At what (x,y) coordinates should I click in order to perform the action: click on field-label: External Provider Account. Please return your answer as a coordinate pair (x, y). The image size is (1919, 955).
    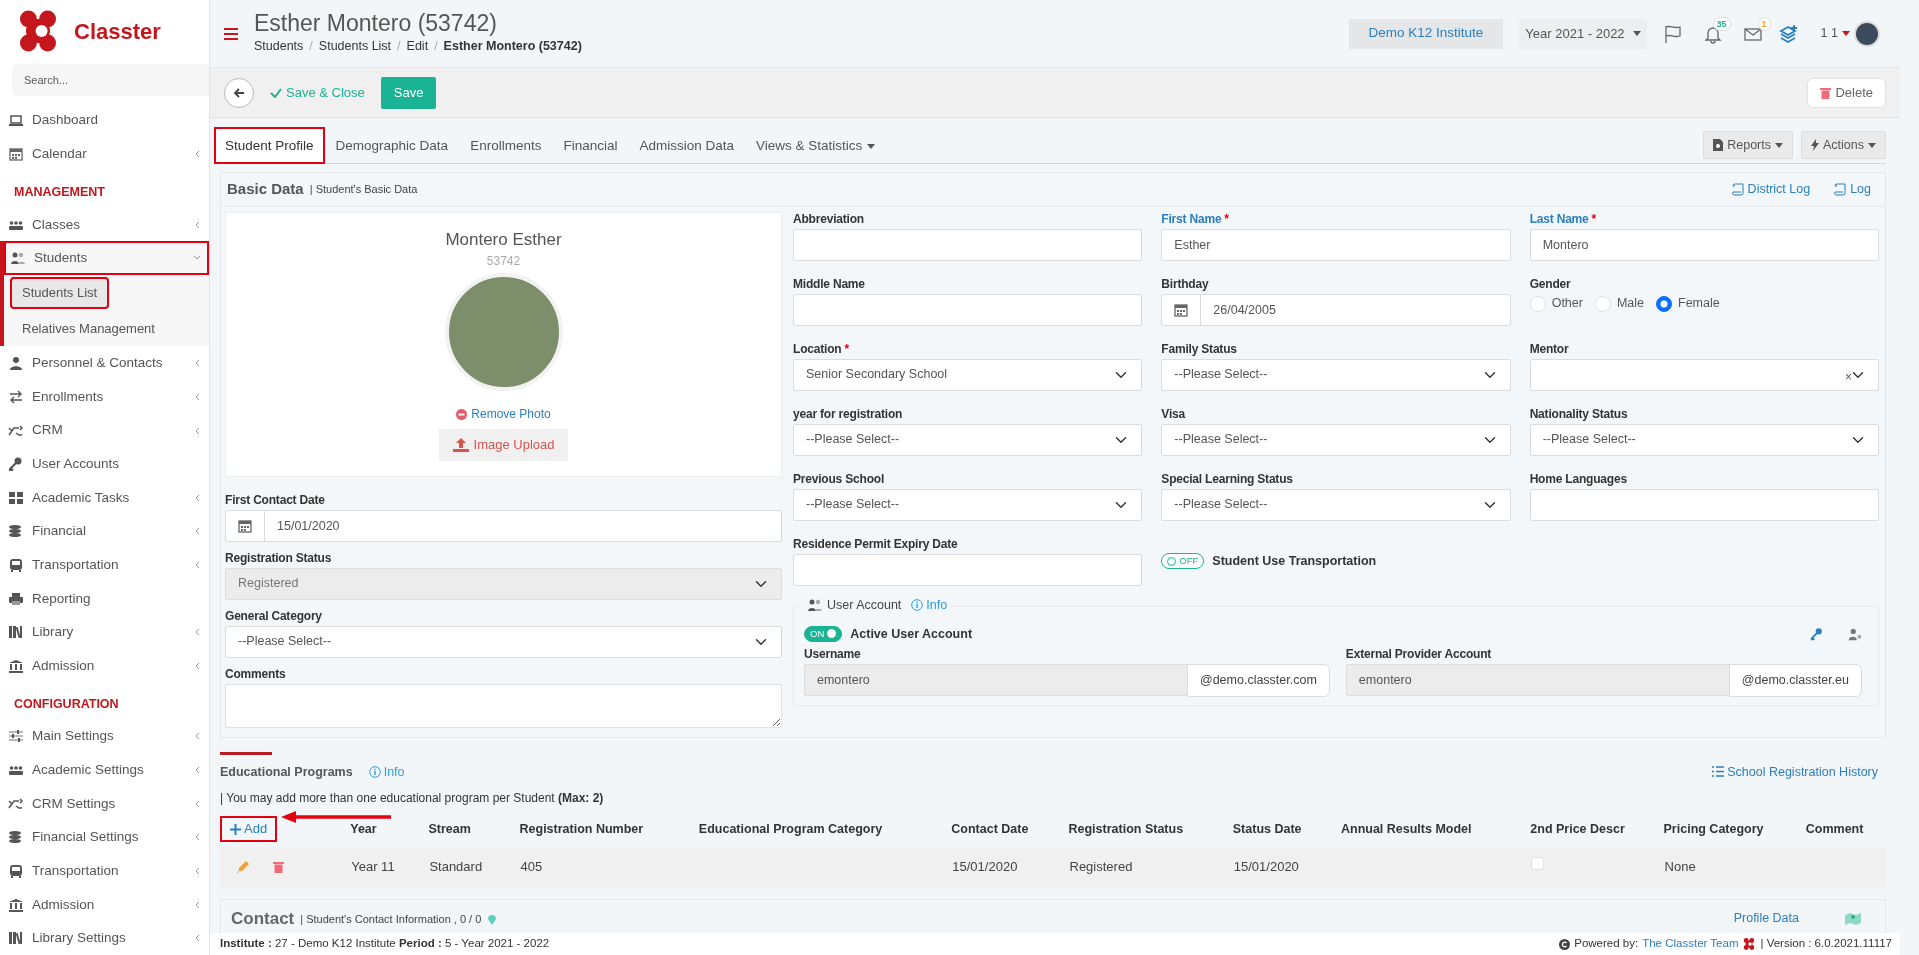
    Looking at the image, I should click on (1419, 654).